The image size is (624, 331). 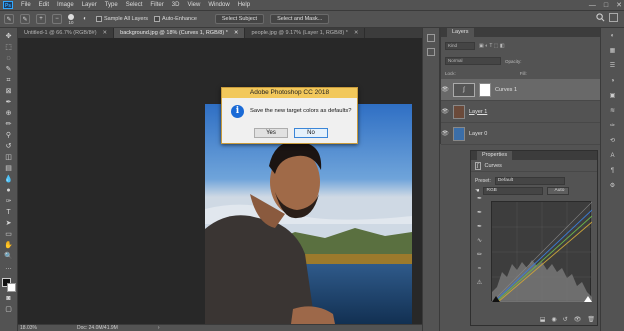 I want to click on view-previous-state-icon: ◉, so click(x=553, y=319).